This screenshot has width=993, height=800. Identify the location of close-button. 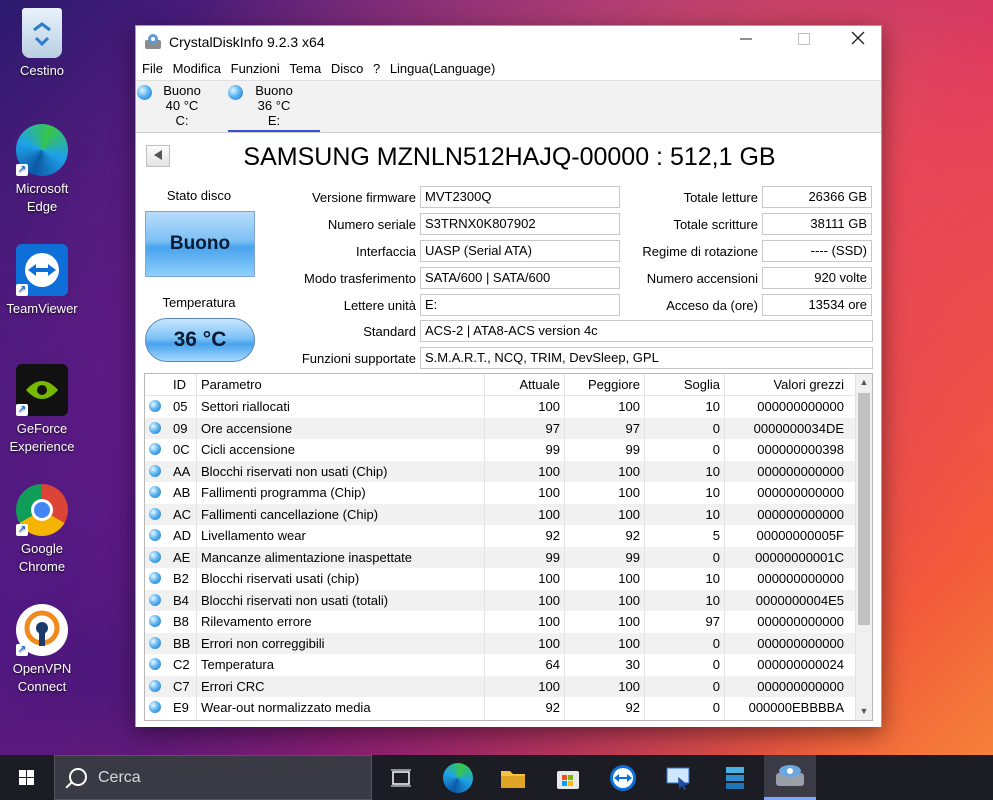
(858, 42).